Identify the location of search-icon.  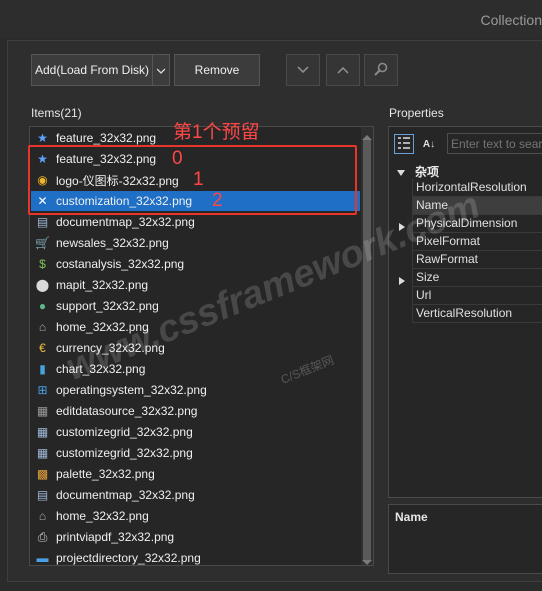
(381, 70).